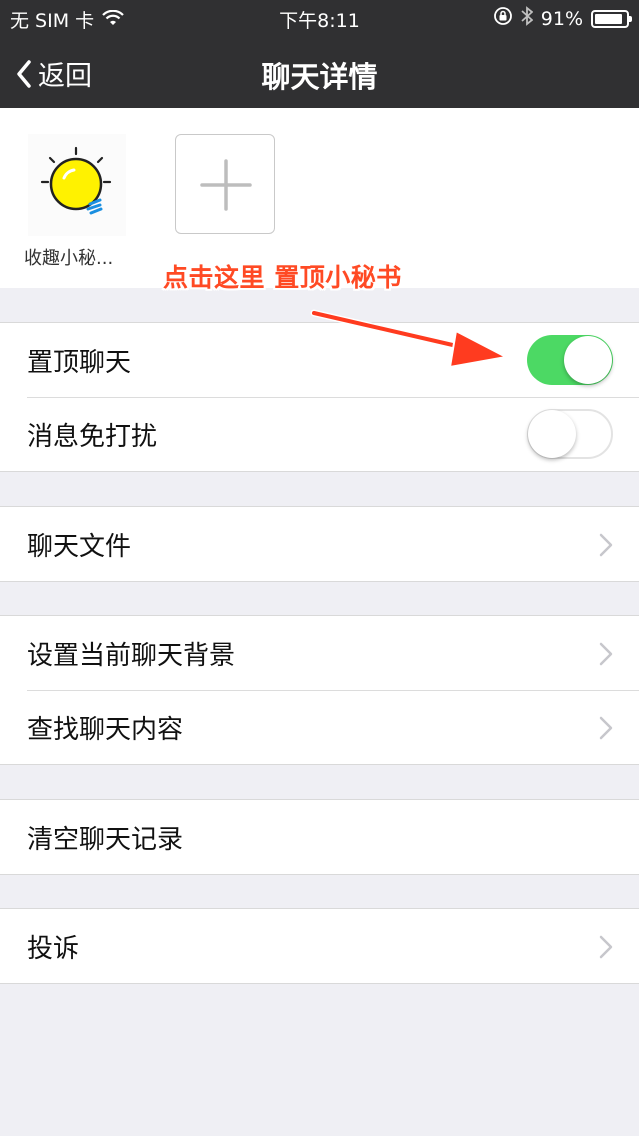 The width and height of the screenshot is (639, 1136). What do you see at coordinates (527, 18) in the screenshot?
I see `bluetooth-icon` at bounding box center [527, 18].